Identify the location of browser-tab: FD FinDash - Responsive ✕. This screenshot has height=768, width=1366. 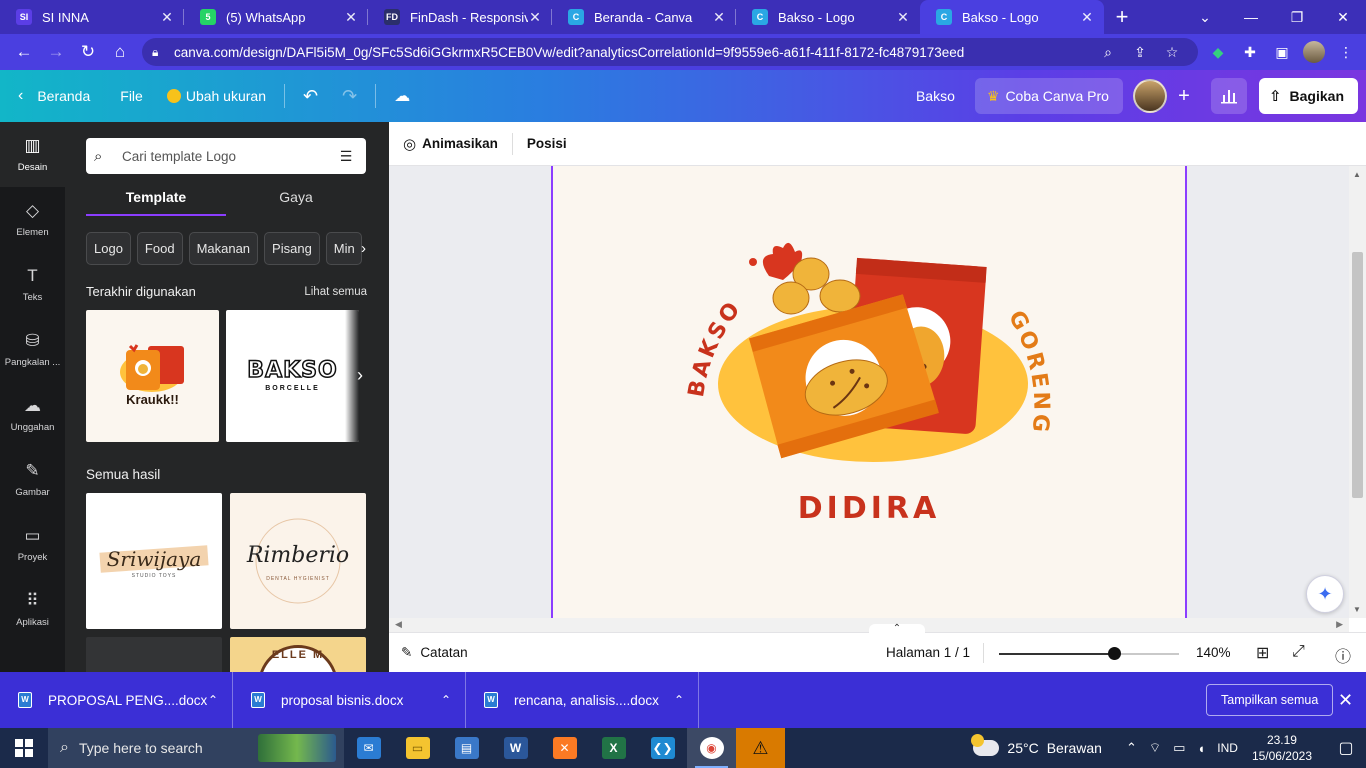
(460, 17).